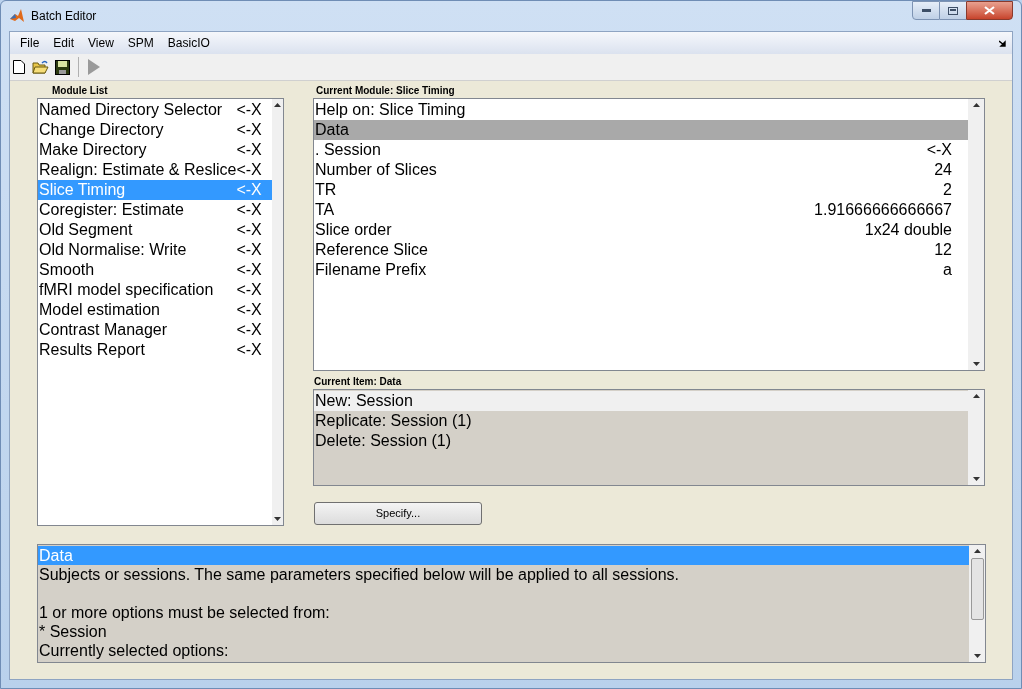 This screenshot has width=1022, height=689. What do you see at coordinates (326, 190) in the screenshot?
I see `item-name: TR` at bounding box center [326, 190].